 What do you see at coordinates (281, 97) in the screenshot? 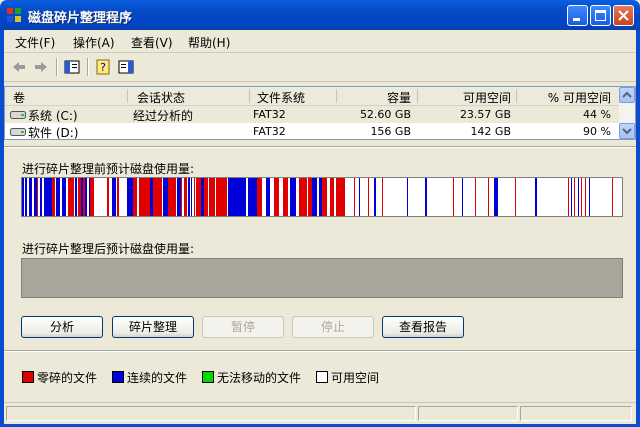
I see `column-filesystem: 文件系统` at bounding box center [281, 97].